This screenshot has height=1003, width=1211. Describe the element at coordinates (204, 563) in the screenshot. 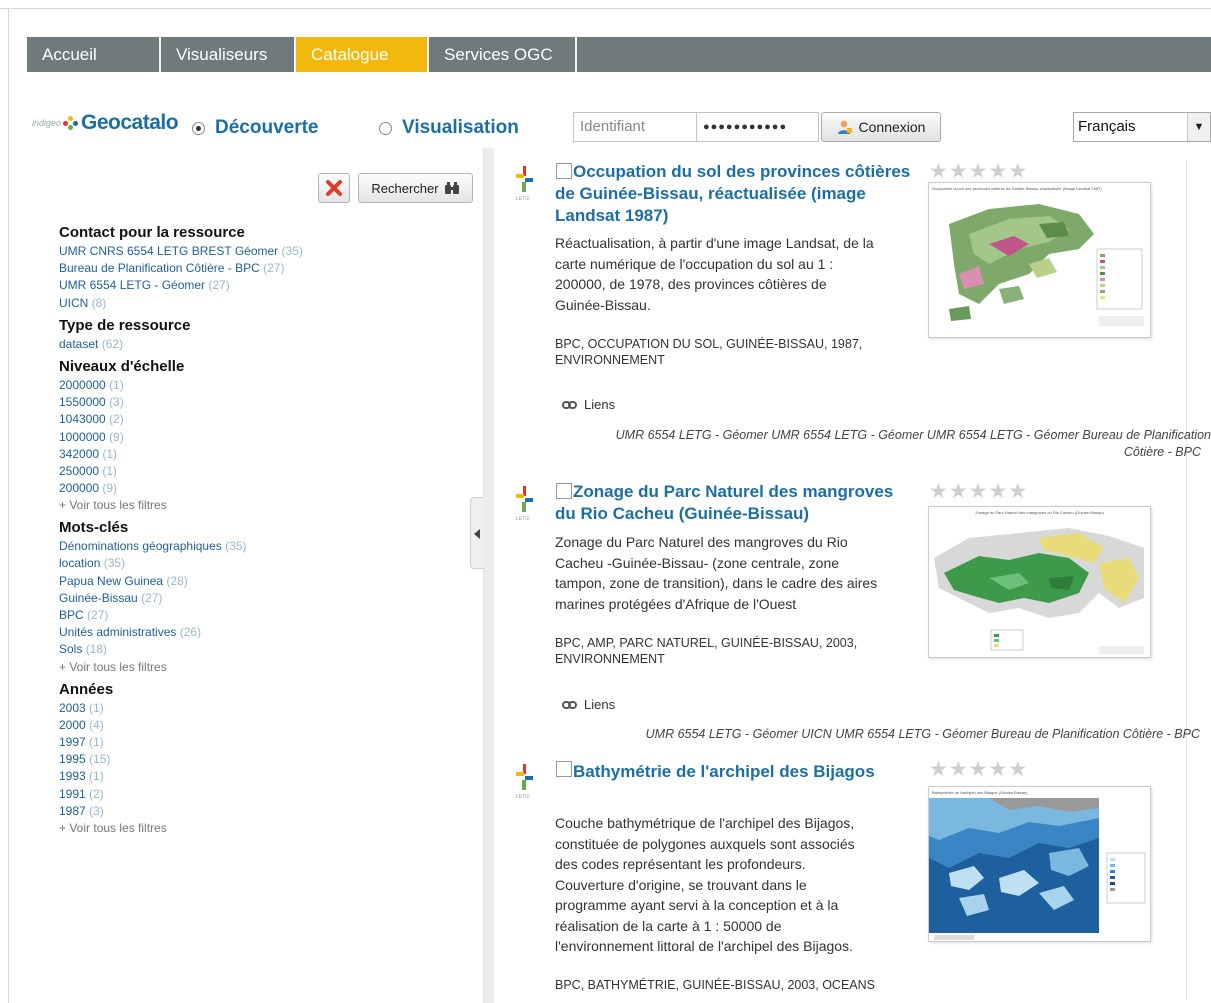

I see `facet-item: location (35)` at that location.